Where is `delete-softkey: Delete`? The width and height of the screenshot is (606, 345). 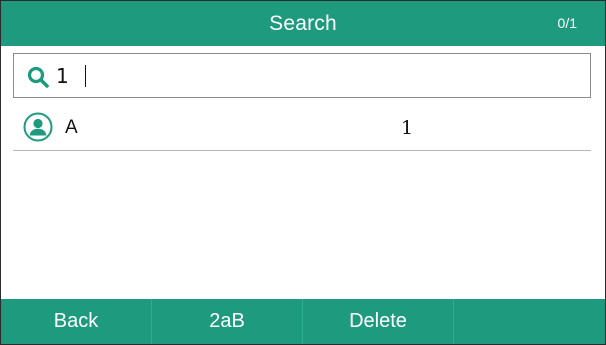
delete-softkey: Delete is located at coordinates (378, 321).